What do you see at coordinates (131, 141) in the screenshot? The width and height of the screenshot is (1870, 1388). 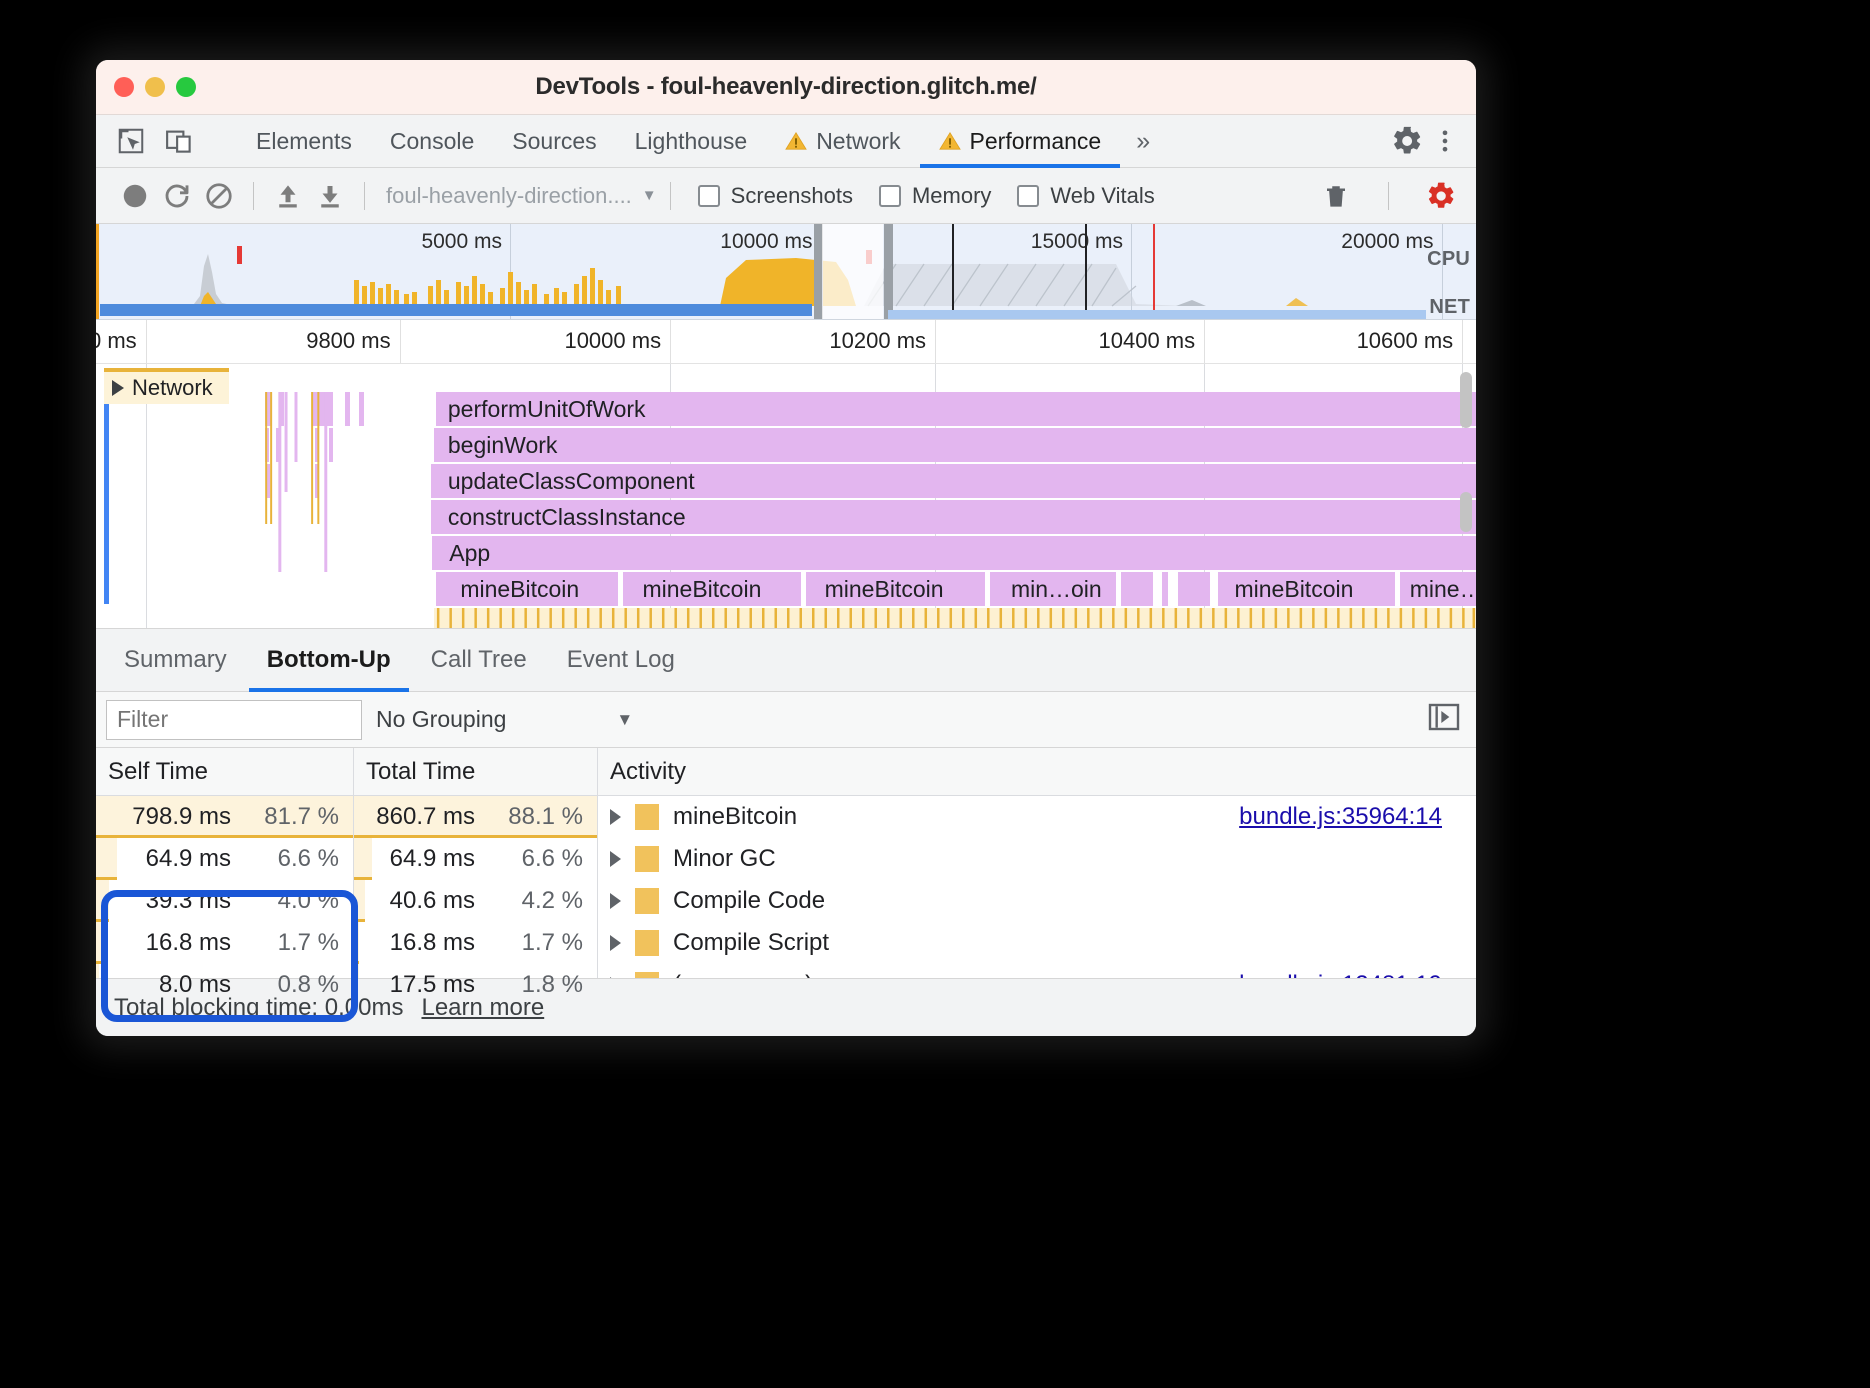 I see `inspect-element-icon` at bounding box center [131, 141].